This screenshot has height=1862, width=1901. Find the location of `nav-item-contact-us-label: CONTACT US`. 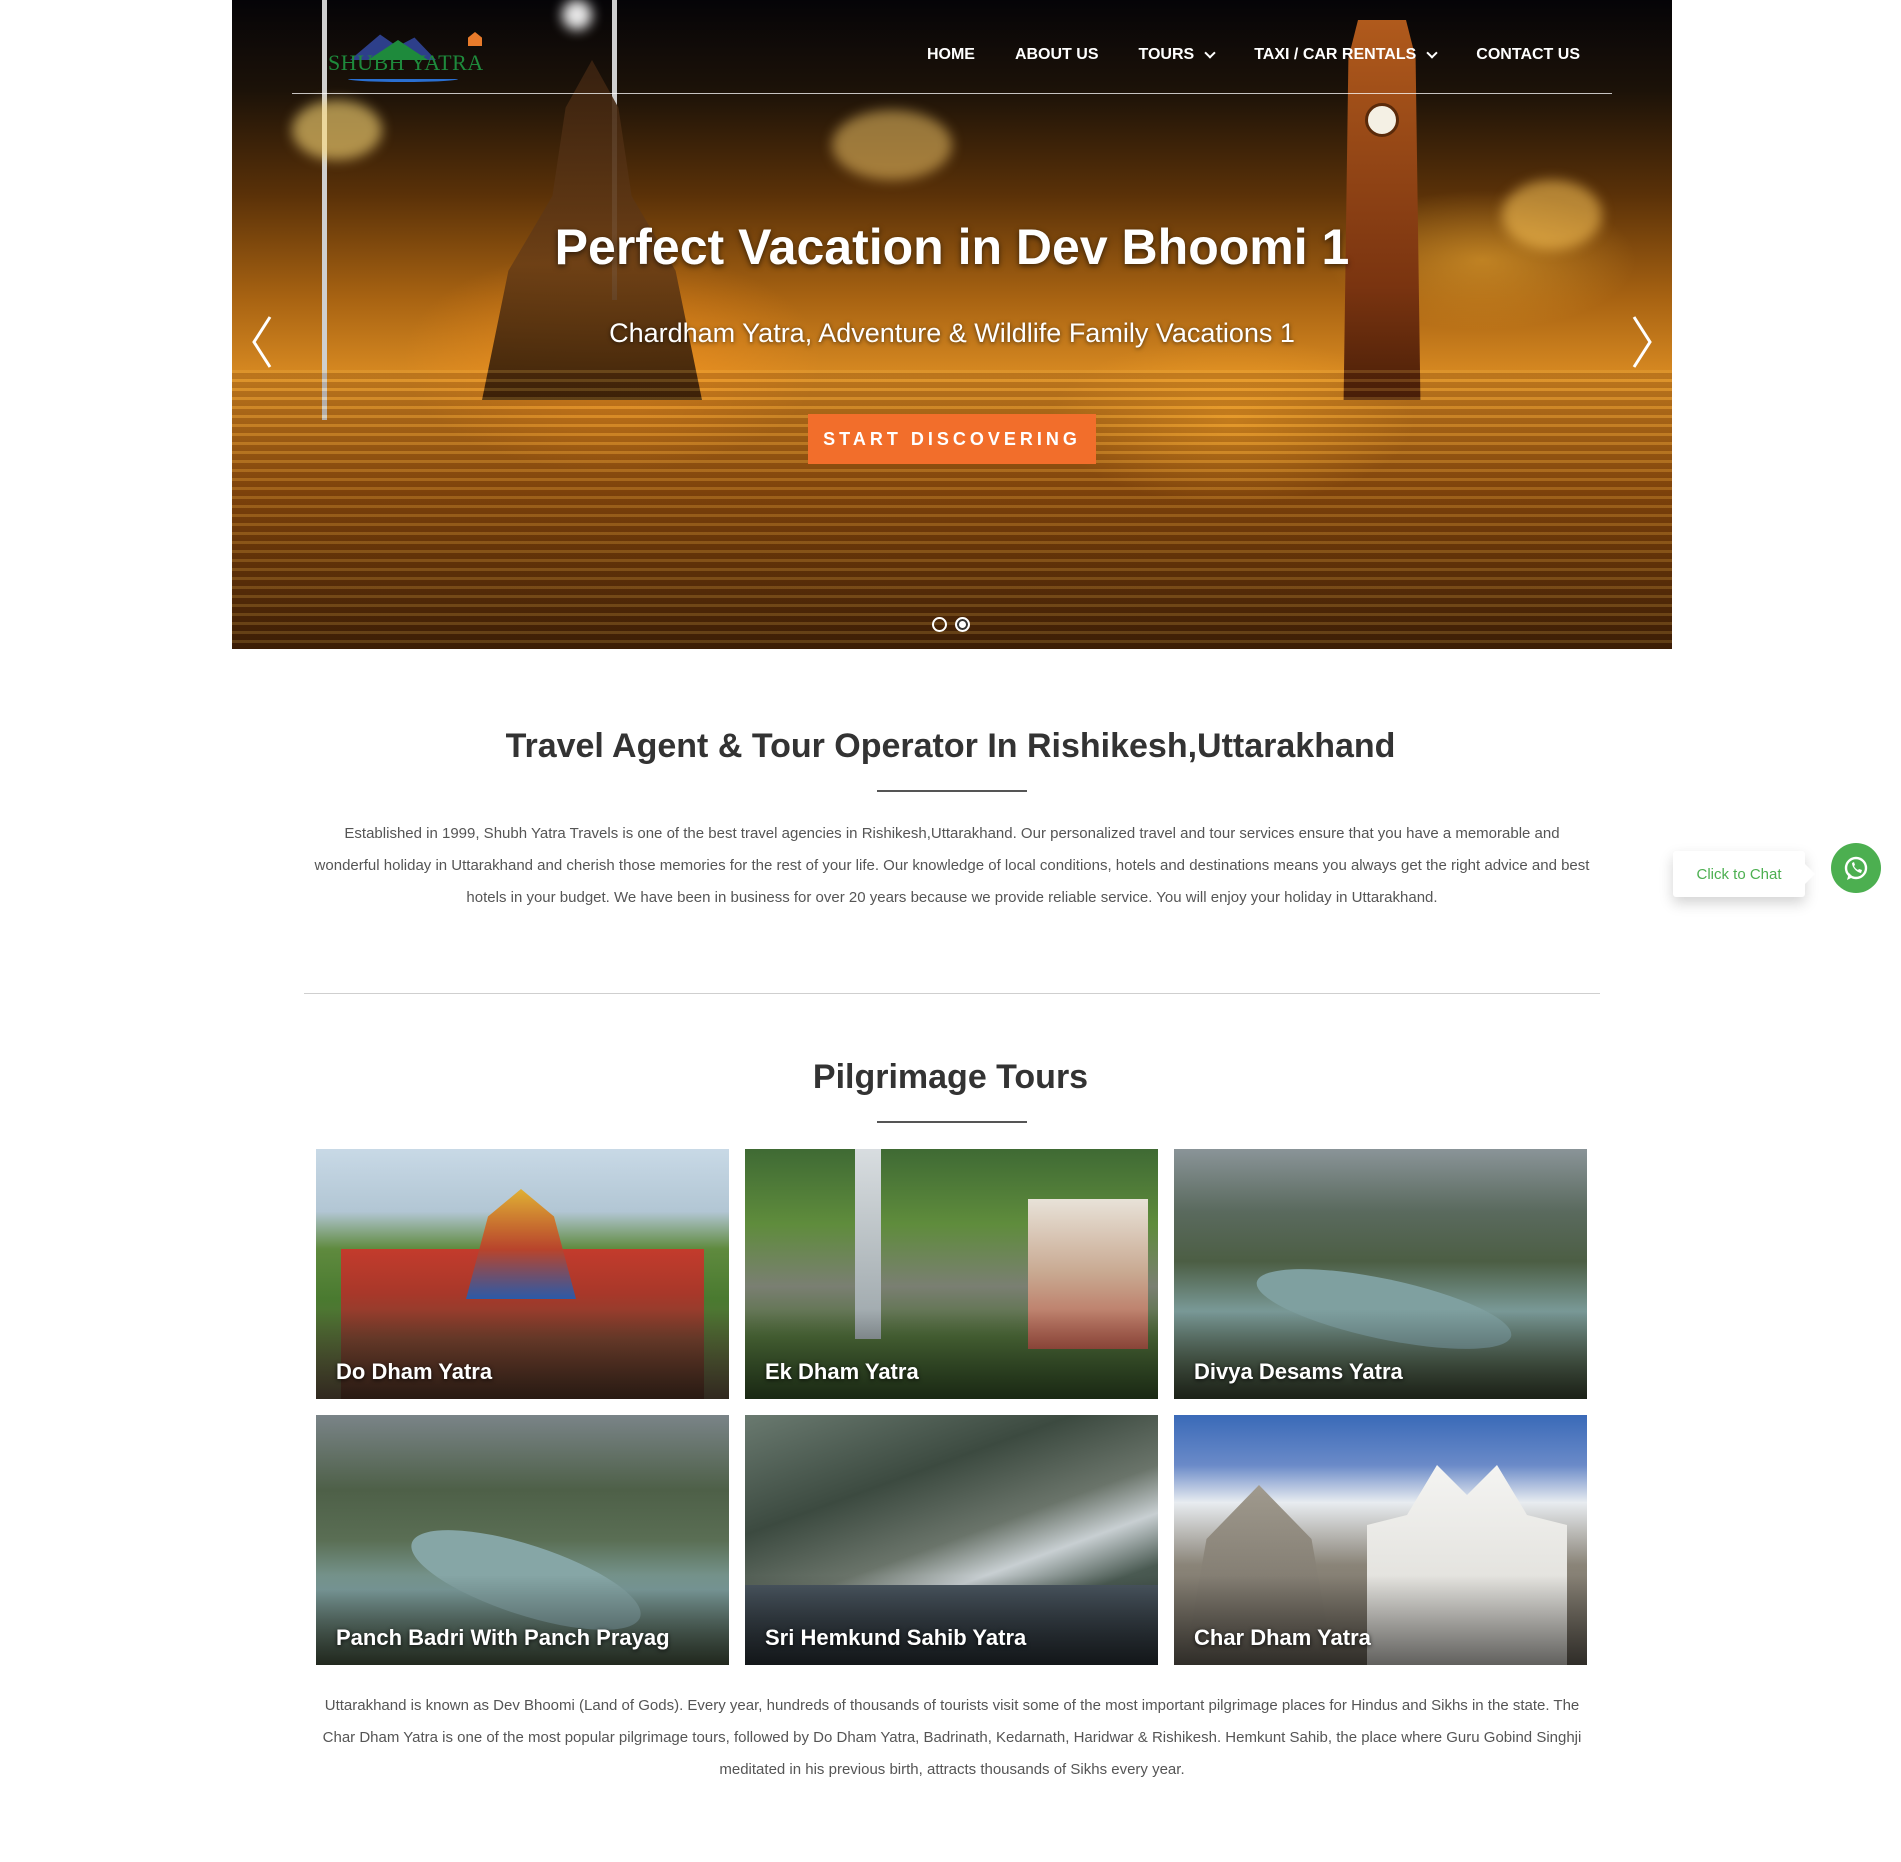

nav-item-contact-us-label: CONTACT US is located at coordinates (1528, 54).